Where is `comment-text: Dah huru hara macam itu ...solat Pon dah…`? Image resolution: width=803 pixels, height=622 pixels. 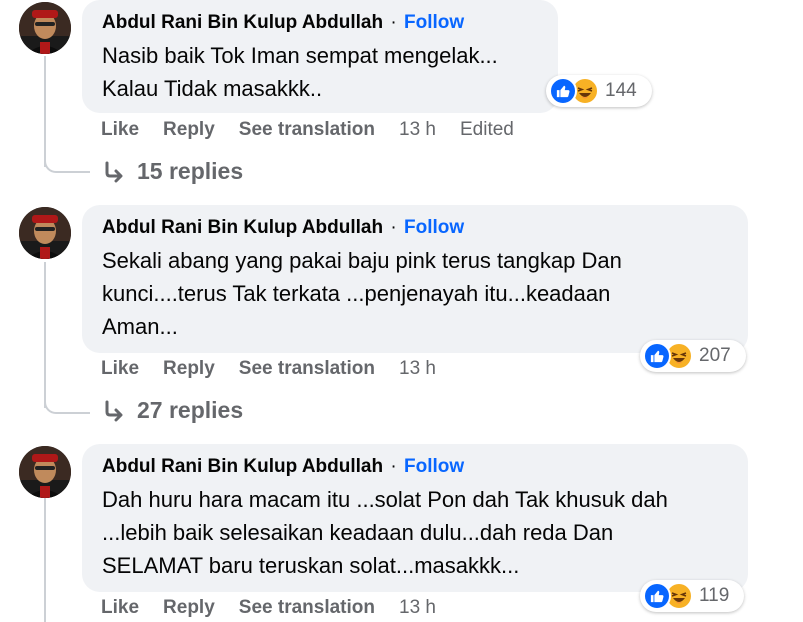
comment-text: Dah huru hara macam itu ...solat Pon dah… is located at coordinates (385, 532).